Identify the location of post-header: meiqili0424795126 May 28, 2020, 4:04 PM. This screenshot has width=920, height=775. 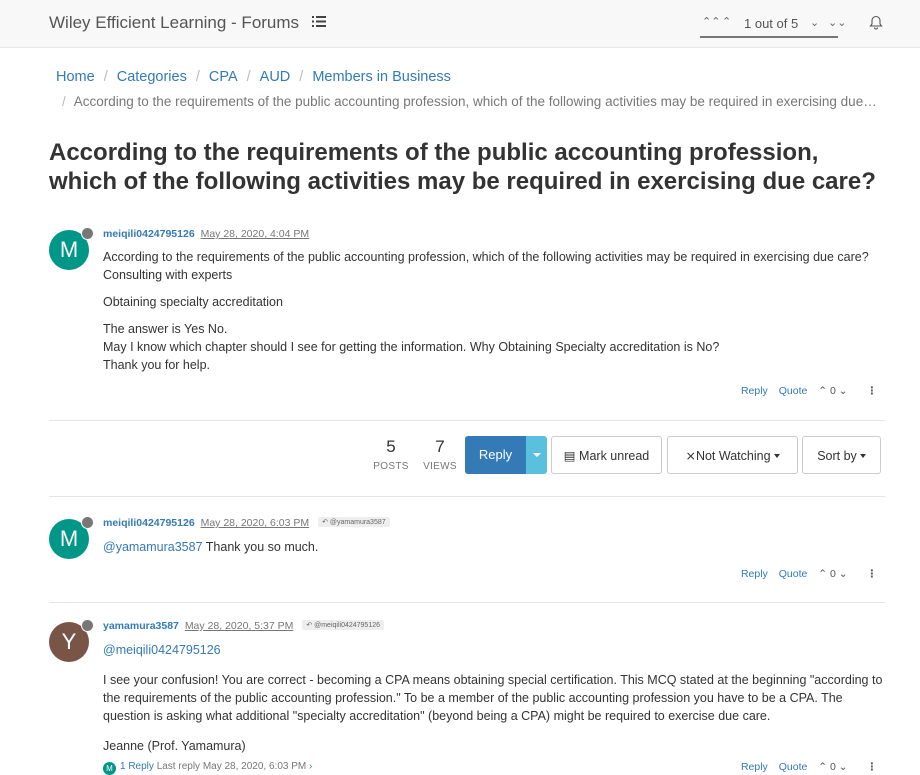
(206, 234).